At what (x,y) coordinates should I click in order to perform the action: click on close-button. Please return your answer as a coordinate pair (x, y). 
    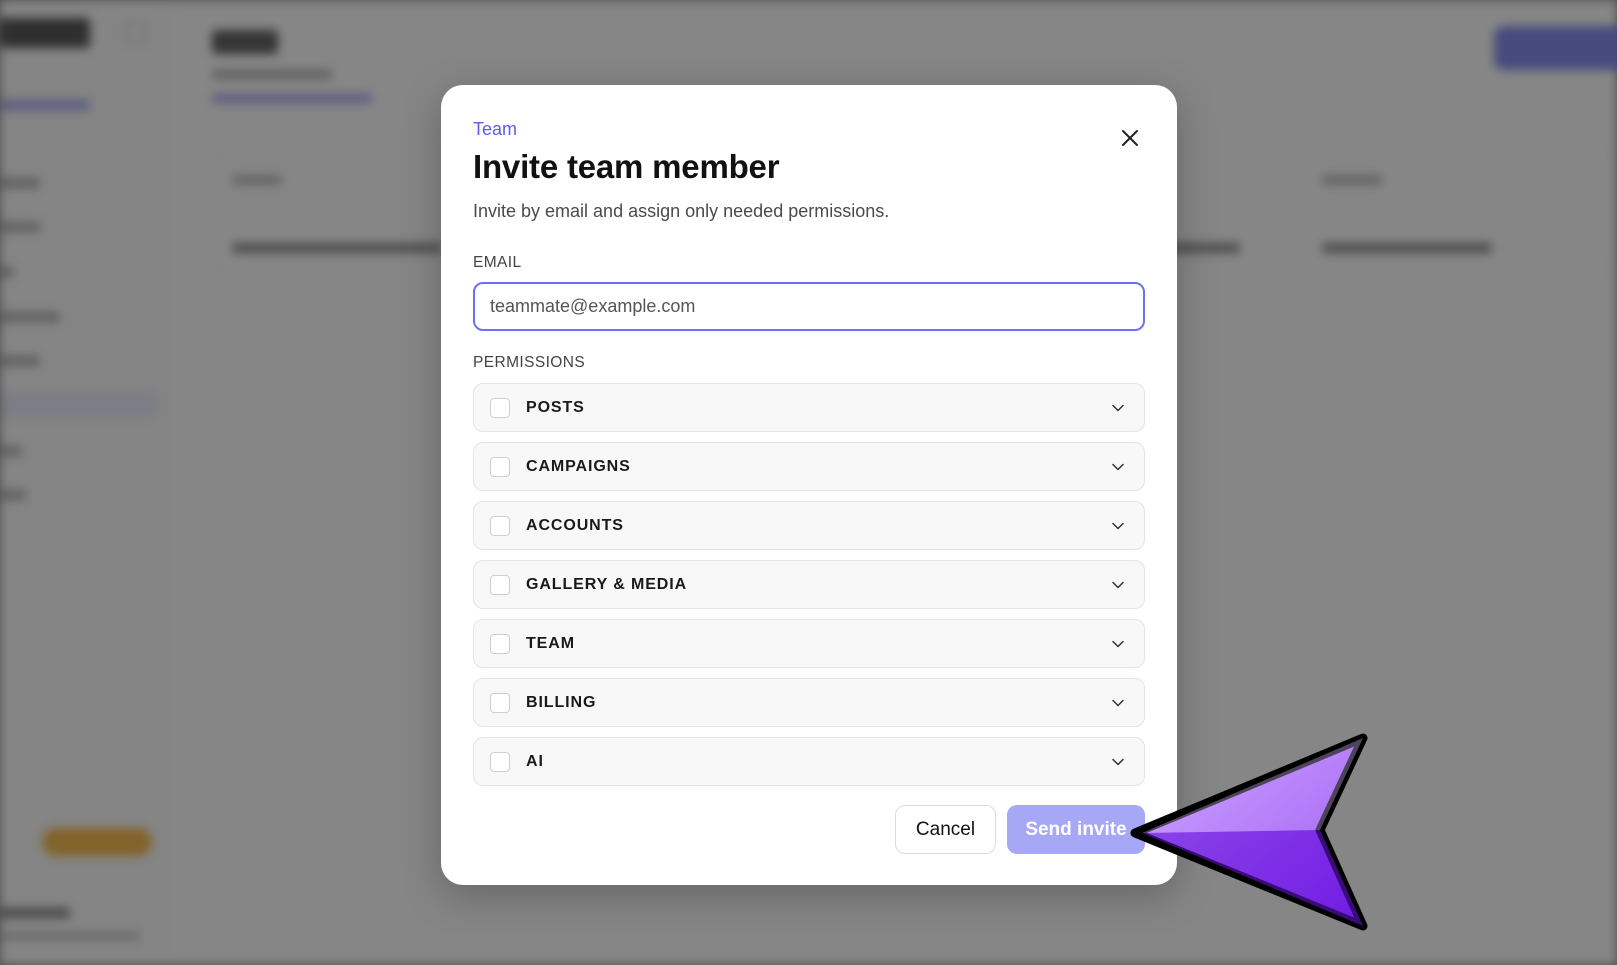
    Looking at the image, I should click on (1130, 138).